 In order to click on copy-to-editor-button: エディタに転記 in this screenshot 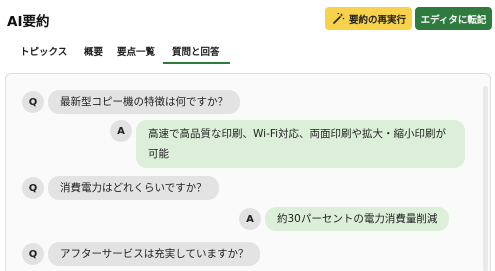, I will do `click(453, 18)`.